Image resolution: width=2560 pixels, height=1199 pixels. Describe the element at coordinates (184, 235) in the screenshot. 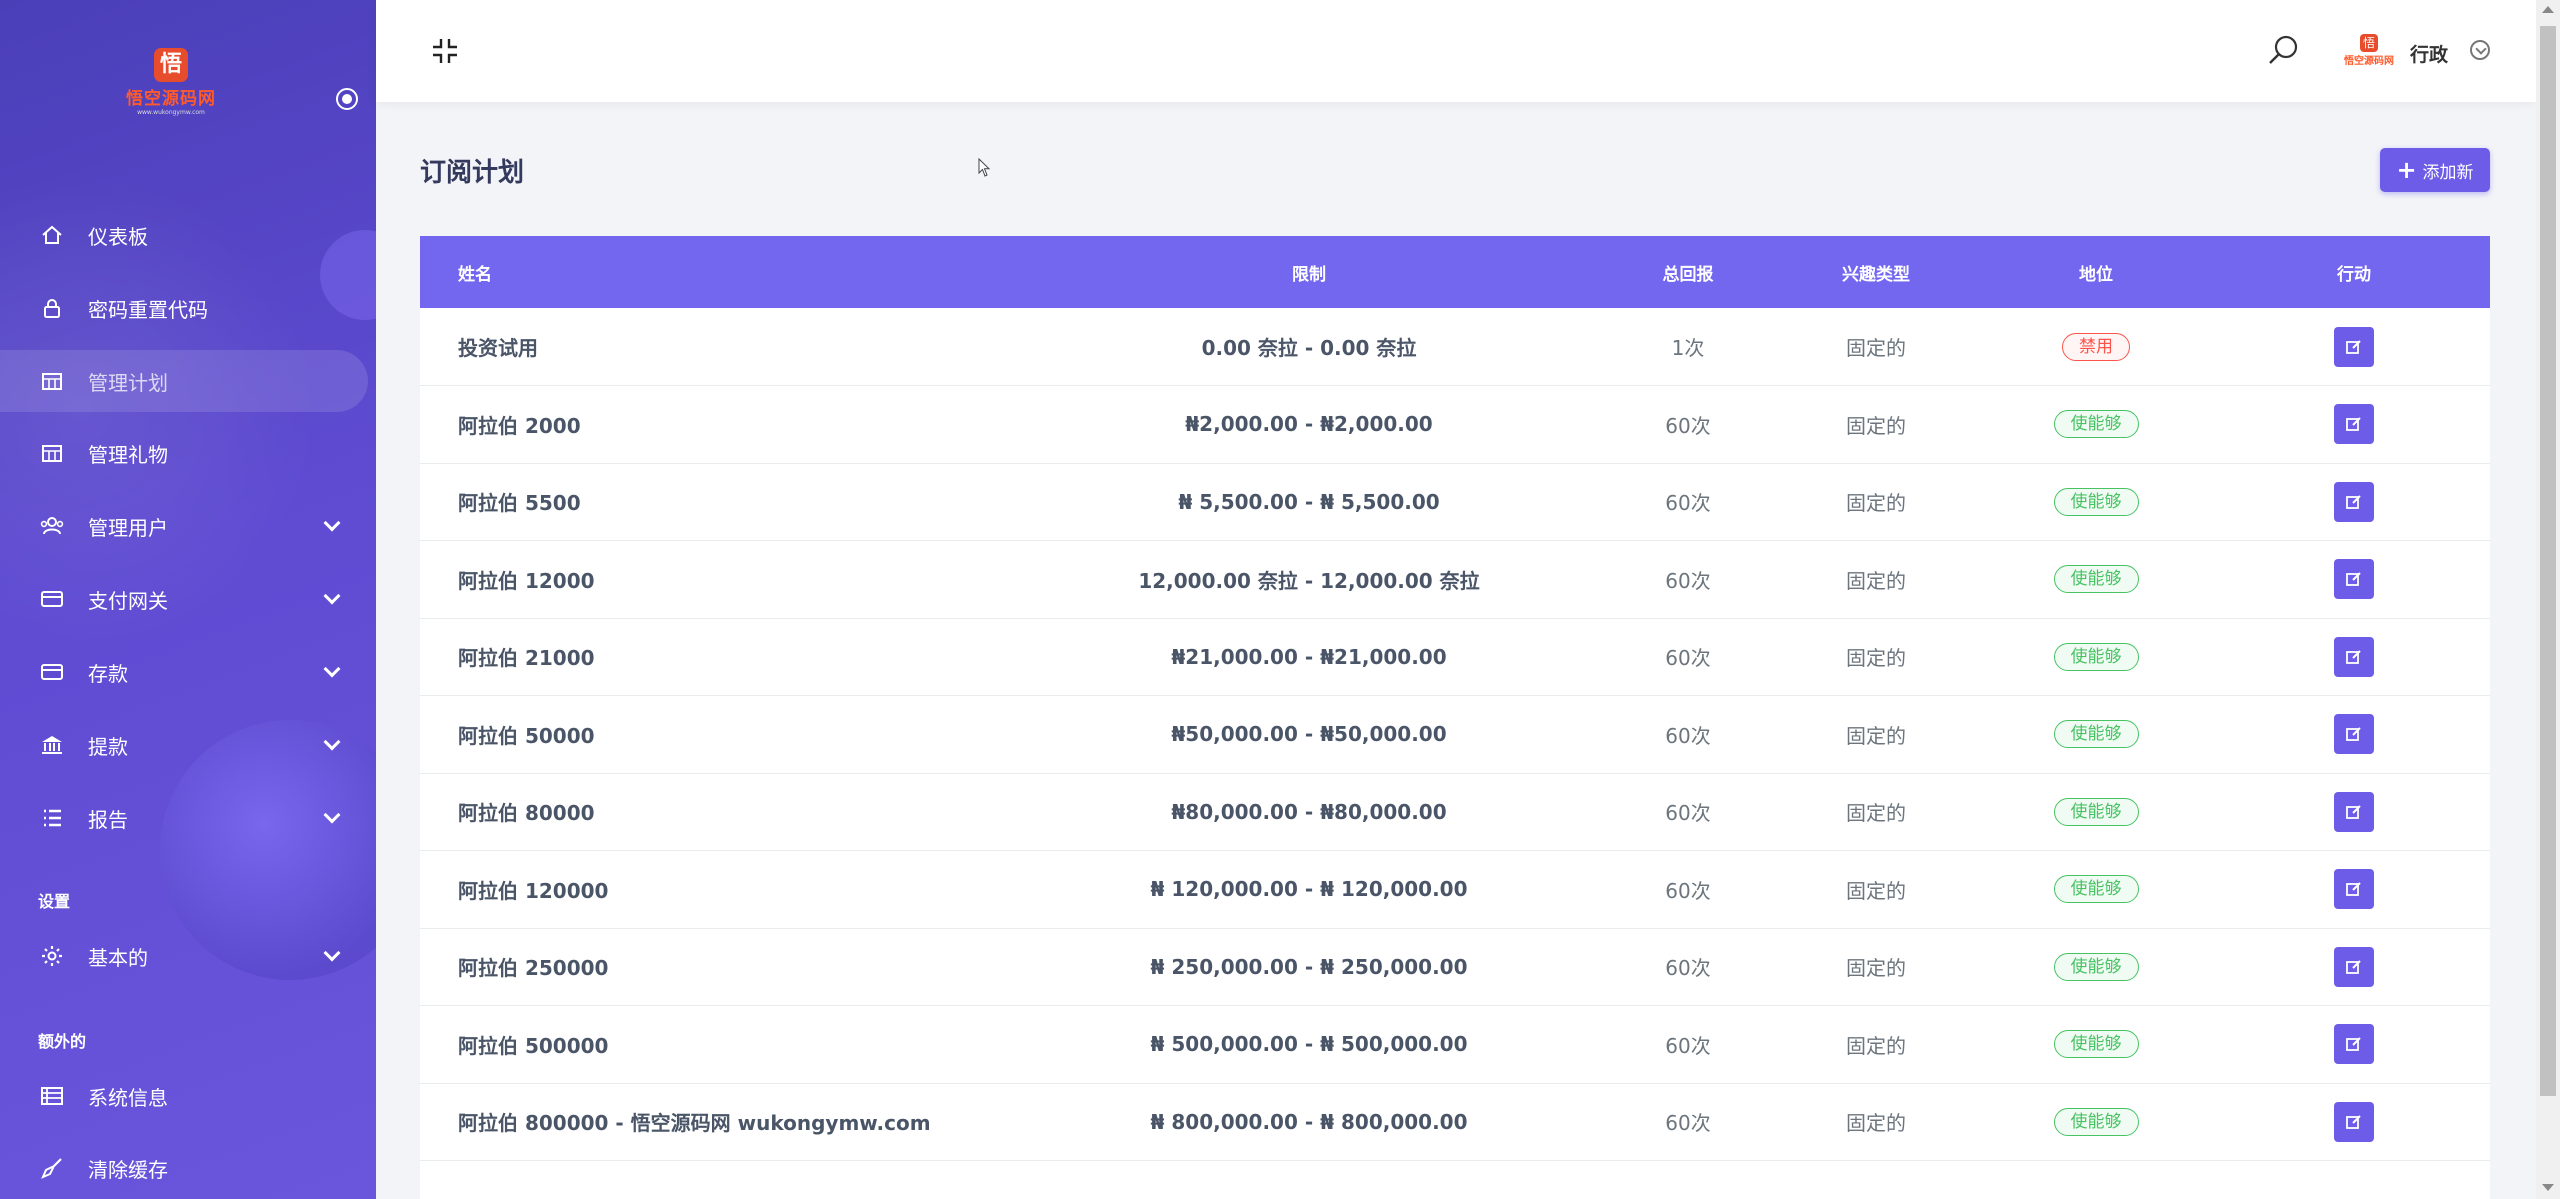

I see `sidebar-item-sidebar-items-0: 仪表板` at that location.